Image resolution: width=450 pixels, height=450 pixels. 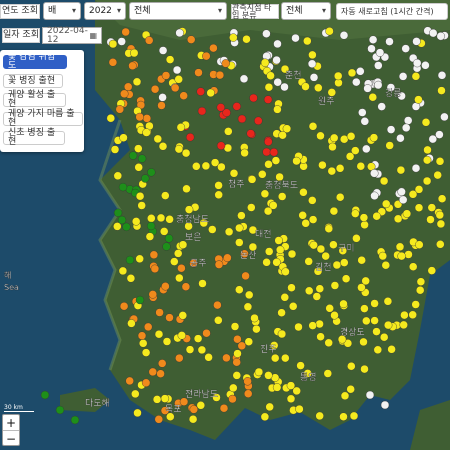 I want to click on zoom-in-button: +, so click(x=11, y=423).